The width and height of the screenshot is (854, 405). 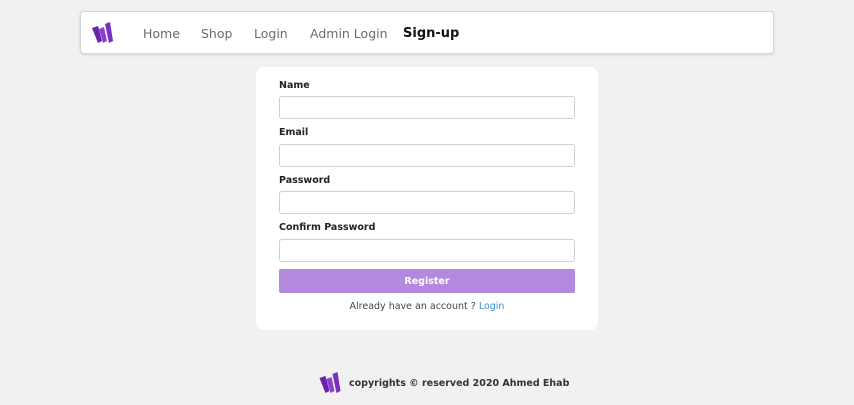 I want to click on login-prompt: Already have an account ? Login, so click(x=427, y=306).